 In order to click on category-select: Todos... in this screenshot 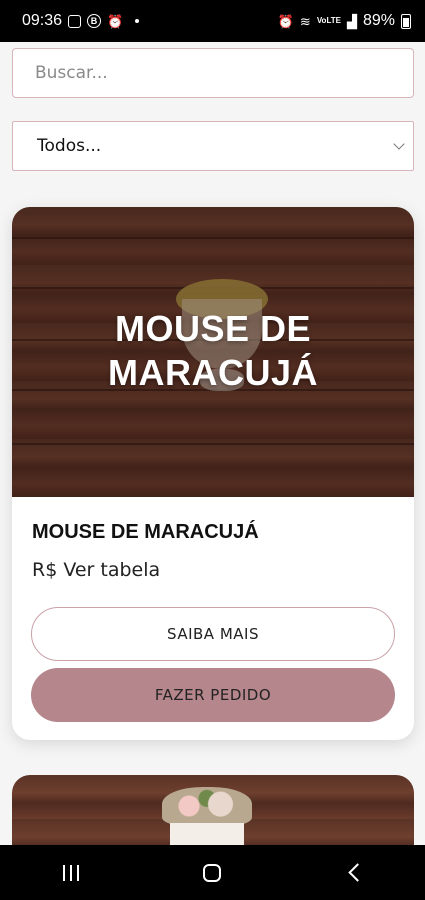, I will do `click(213, 146)`.